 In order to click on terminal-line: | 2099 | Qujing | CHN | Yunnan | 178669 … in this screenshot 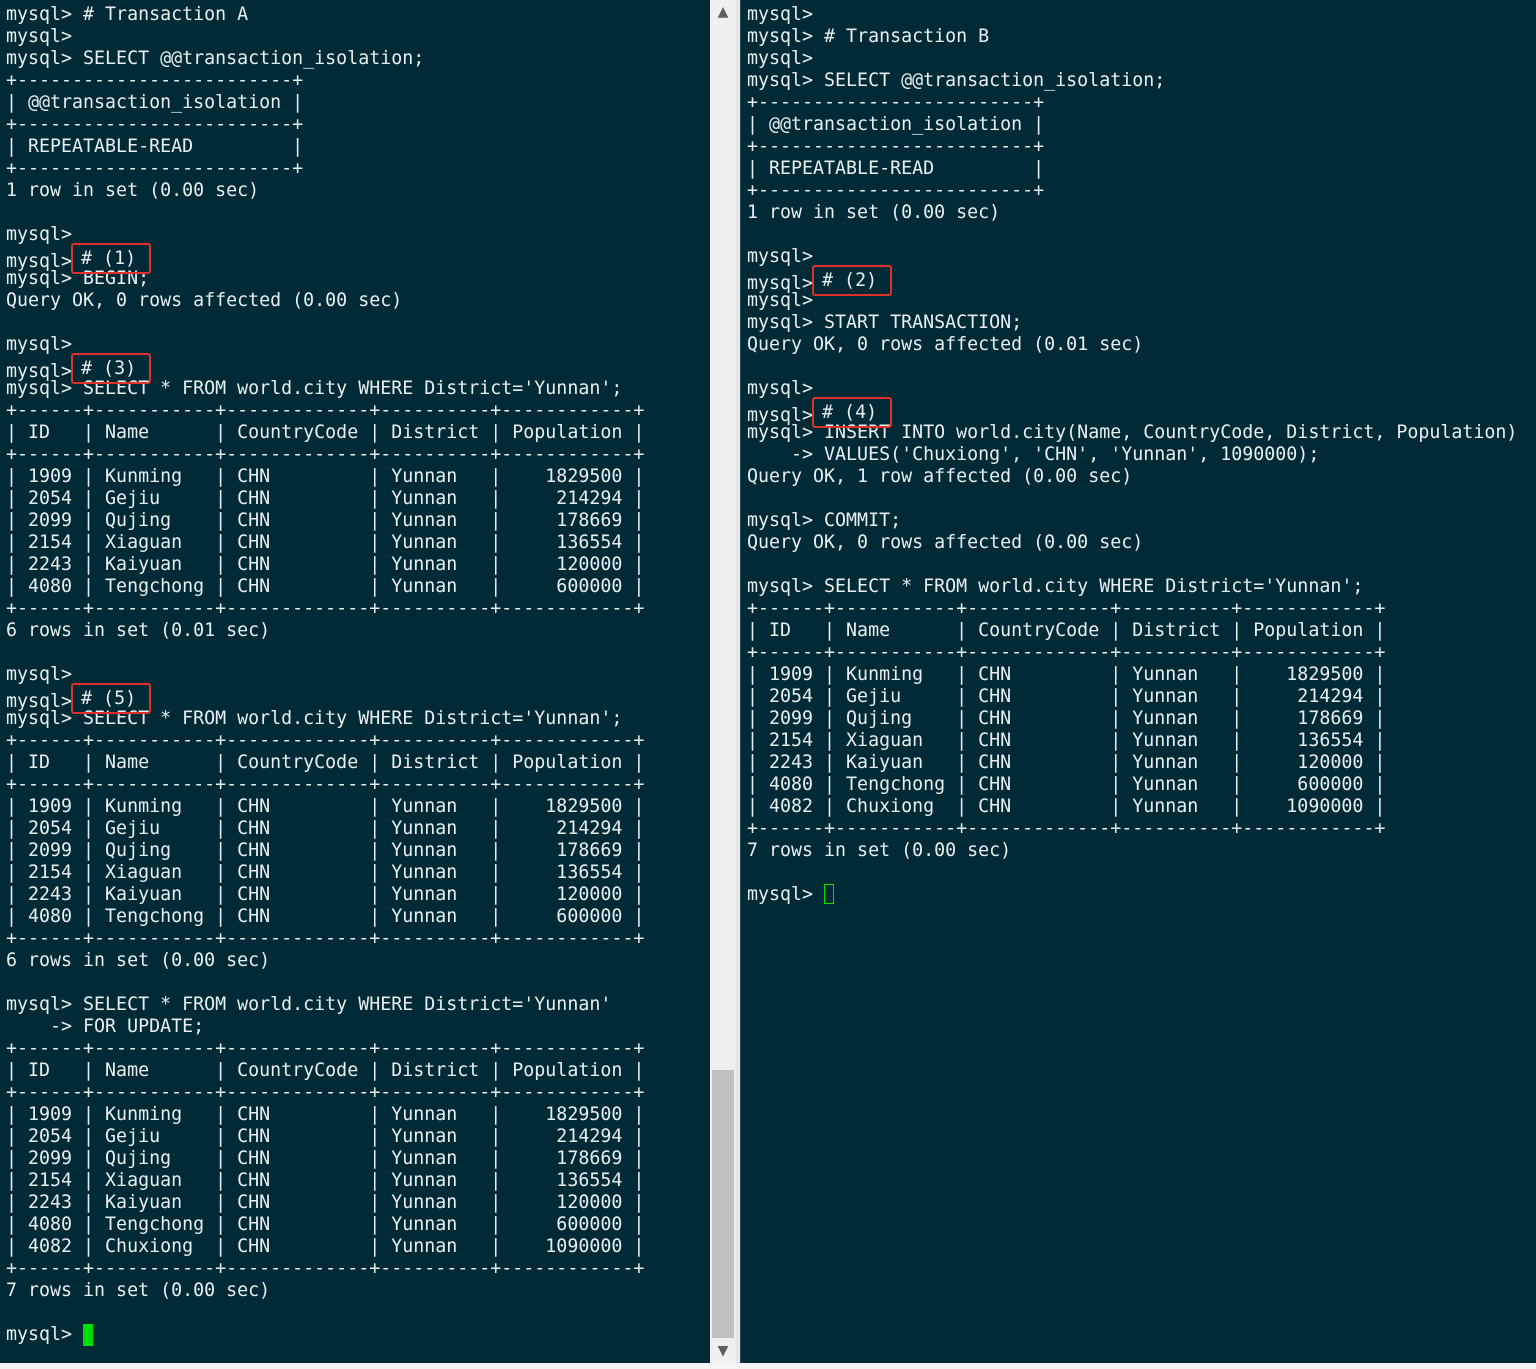, I will do `click(325, 851)`.